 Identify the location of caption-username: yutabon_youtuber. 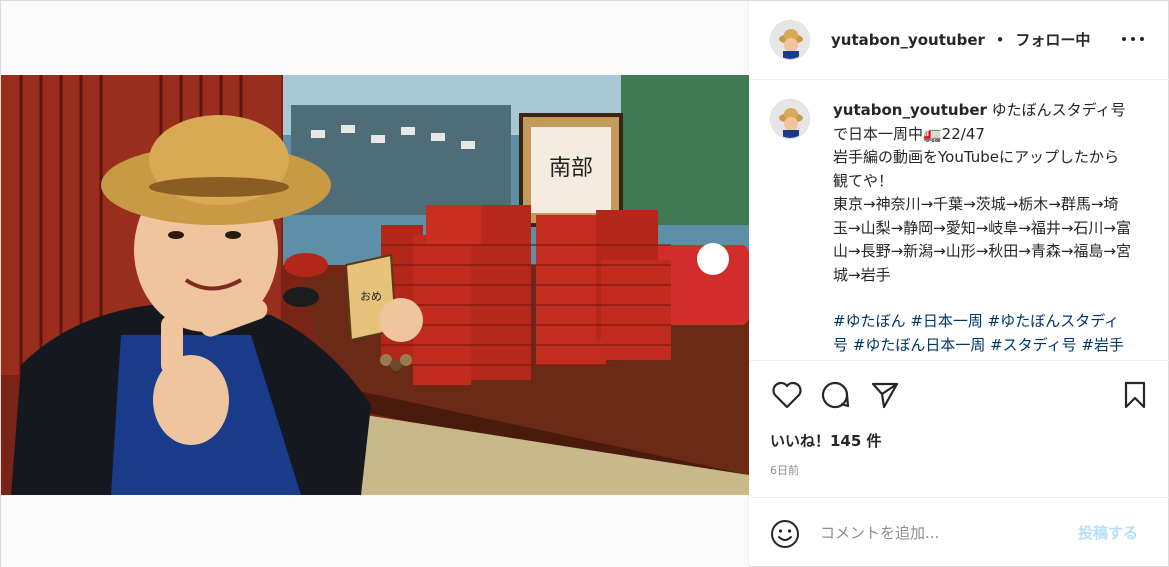
(910, 110).